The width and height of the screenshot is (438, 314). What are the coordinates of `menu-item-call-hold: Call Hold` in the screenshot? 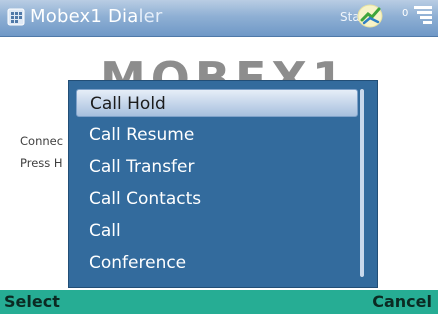 It's located at (217, 103).